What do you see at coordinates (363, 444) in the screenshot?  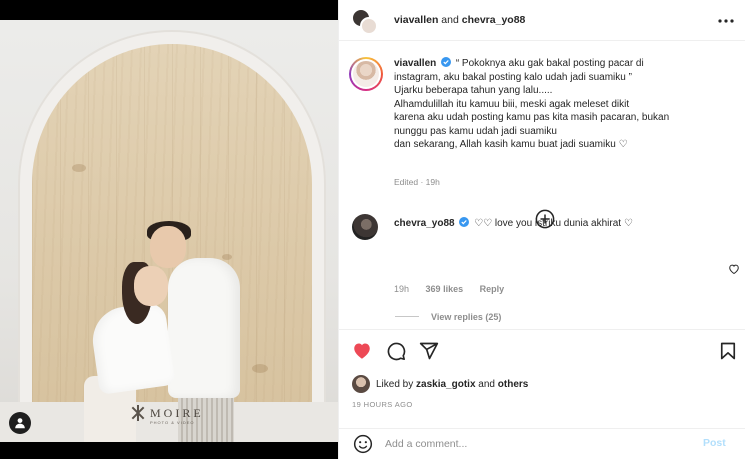 I see `emoji-icon` at bounding box center [363, 444].